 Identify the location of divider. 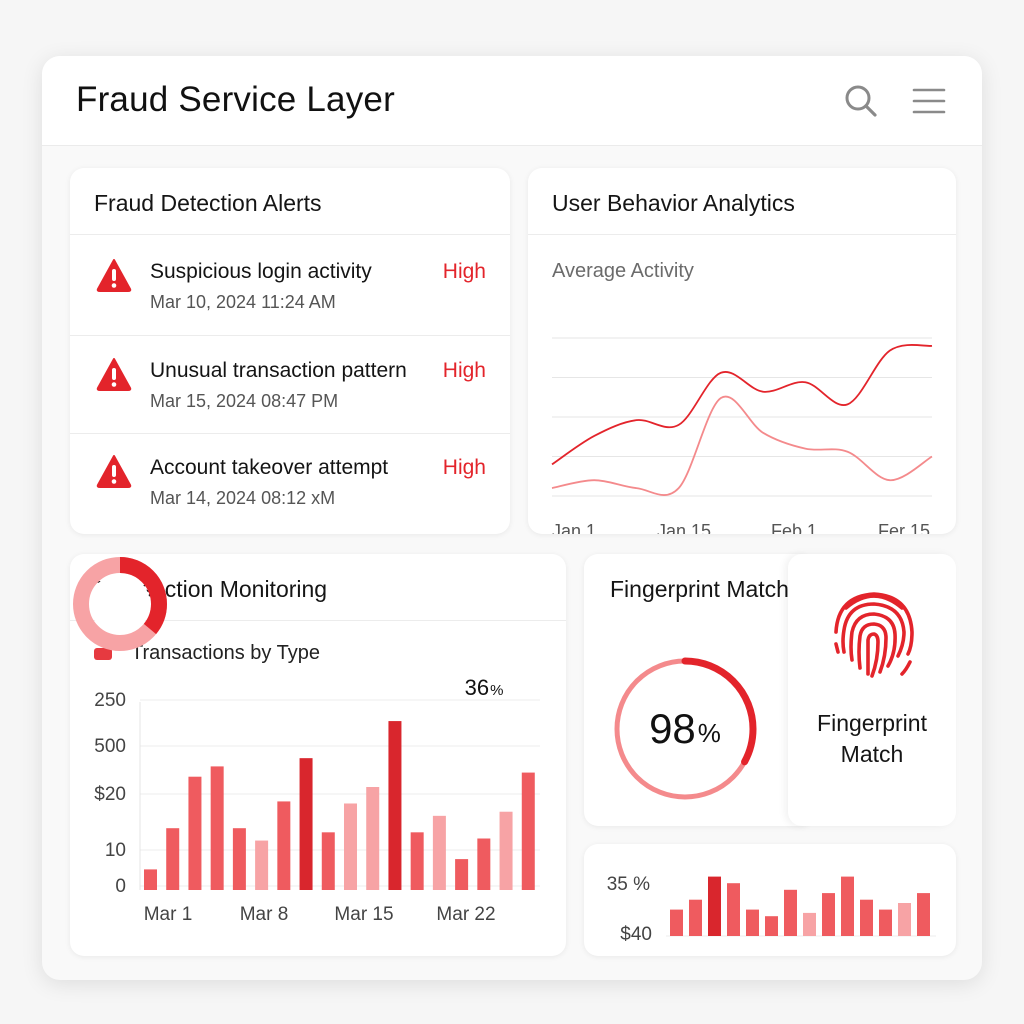
(290, 234).